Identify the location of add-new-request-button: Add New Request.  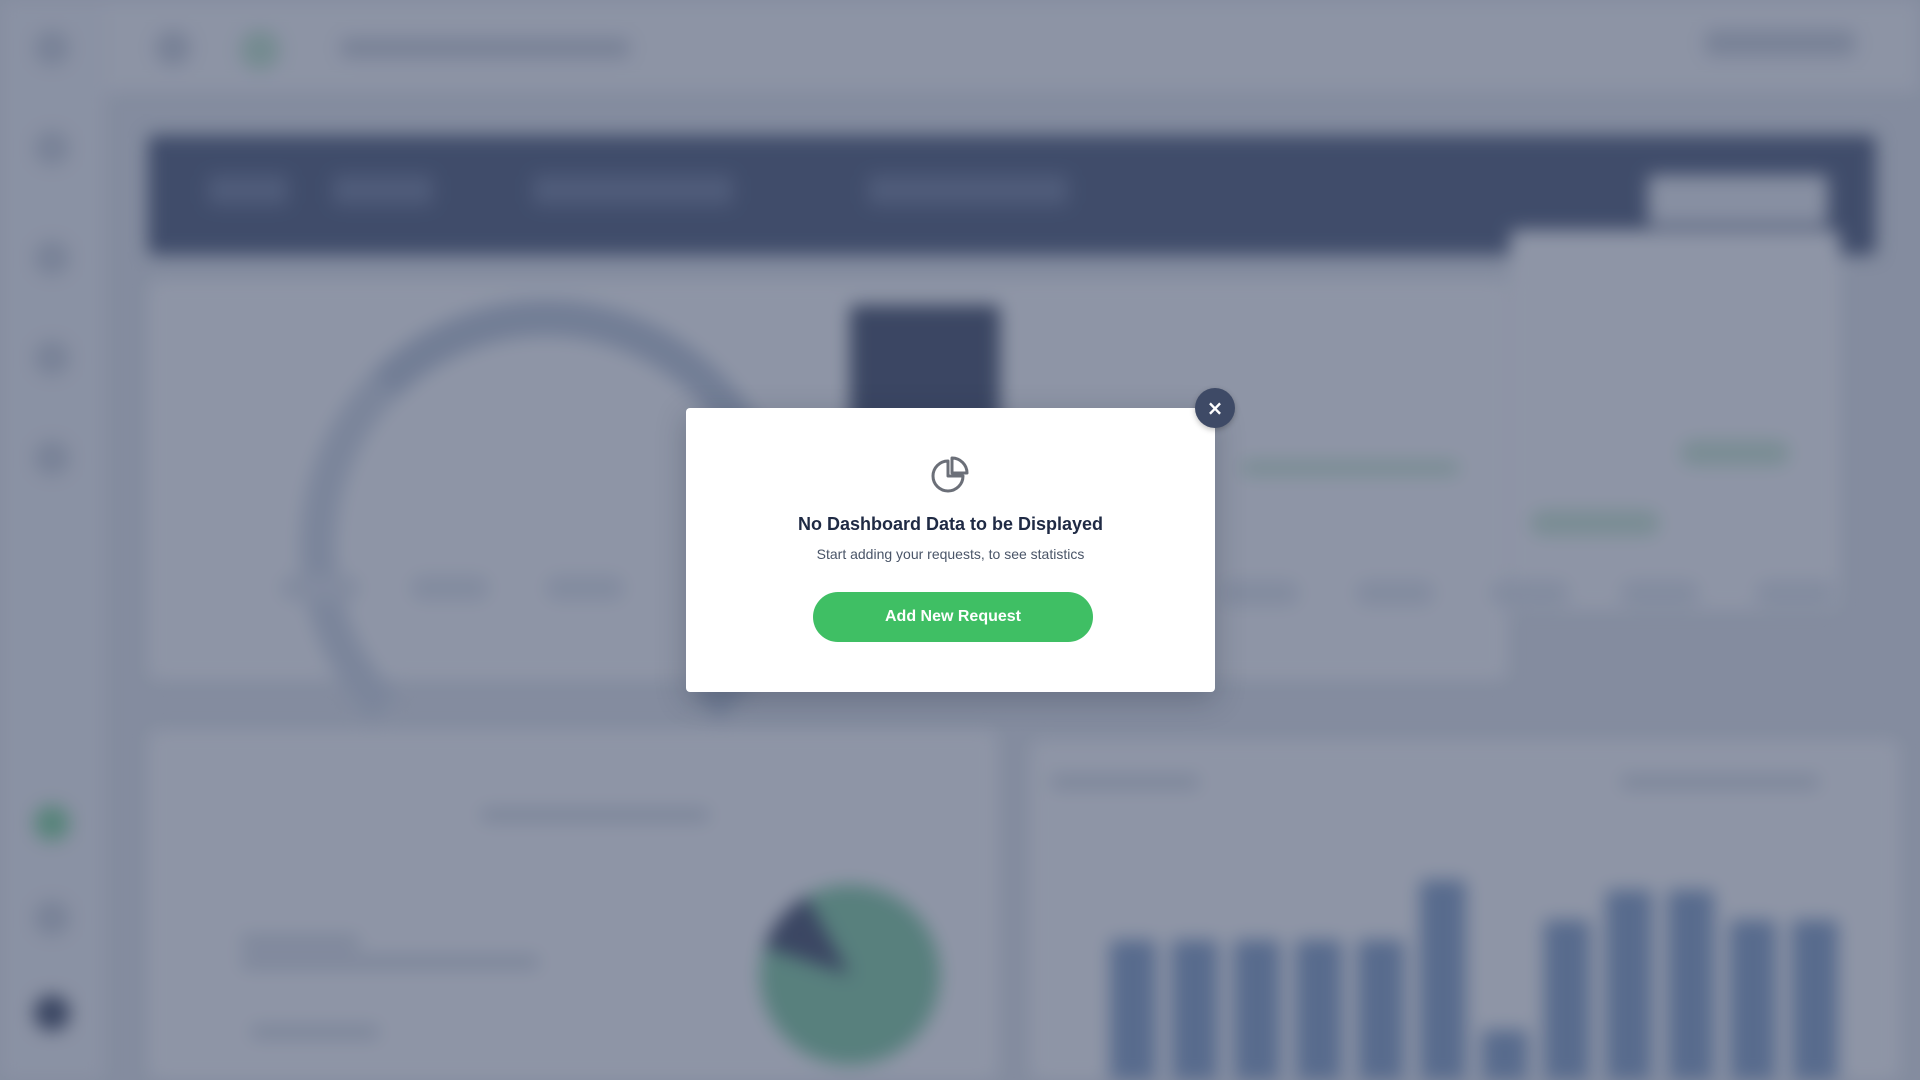
(953, 617).